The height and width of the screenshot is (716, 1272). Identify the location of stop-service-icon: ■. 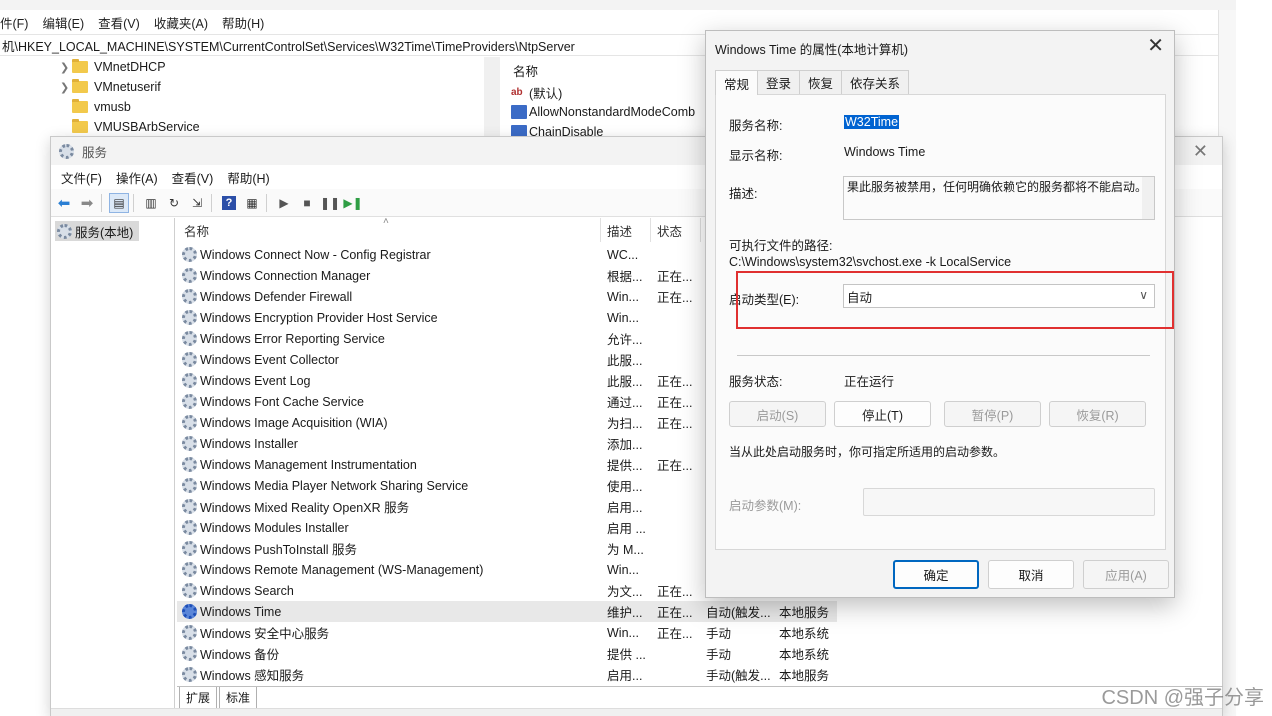
(307, 203).